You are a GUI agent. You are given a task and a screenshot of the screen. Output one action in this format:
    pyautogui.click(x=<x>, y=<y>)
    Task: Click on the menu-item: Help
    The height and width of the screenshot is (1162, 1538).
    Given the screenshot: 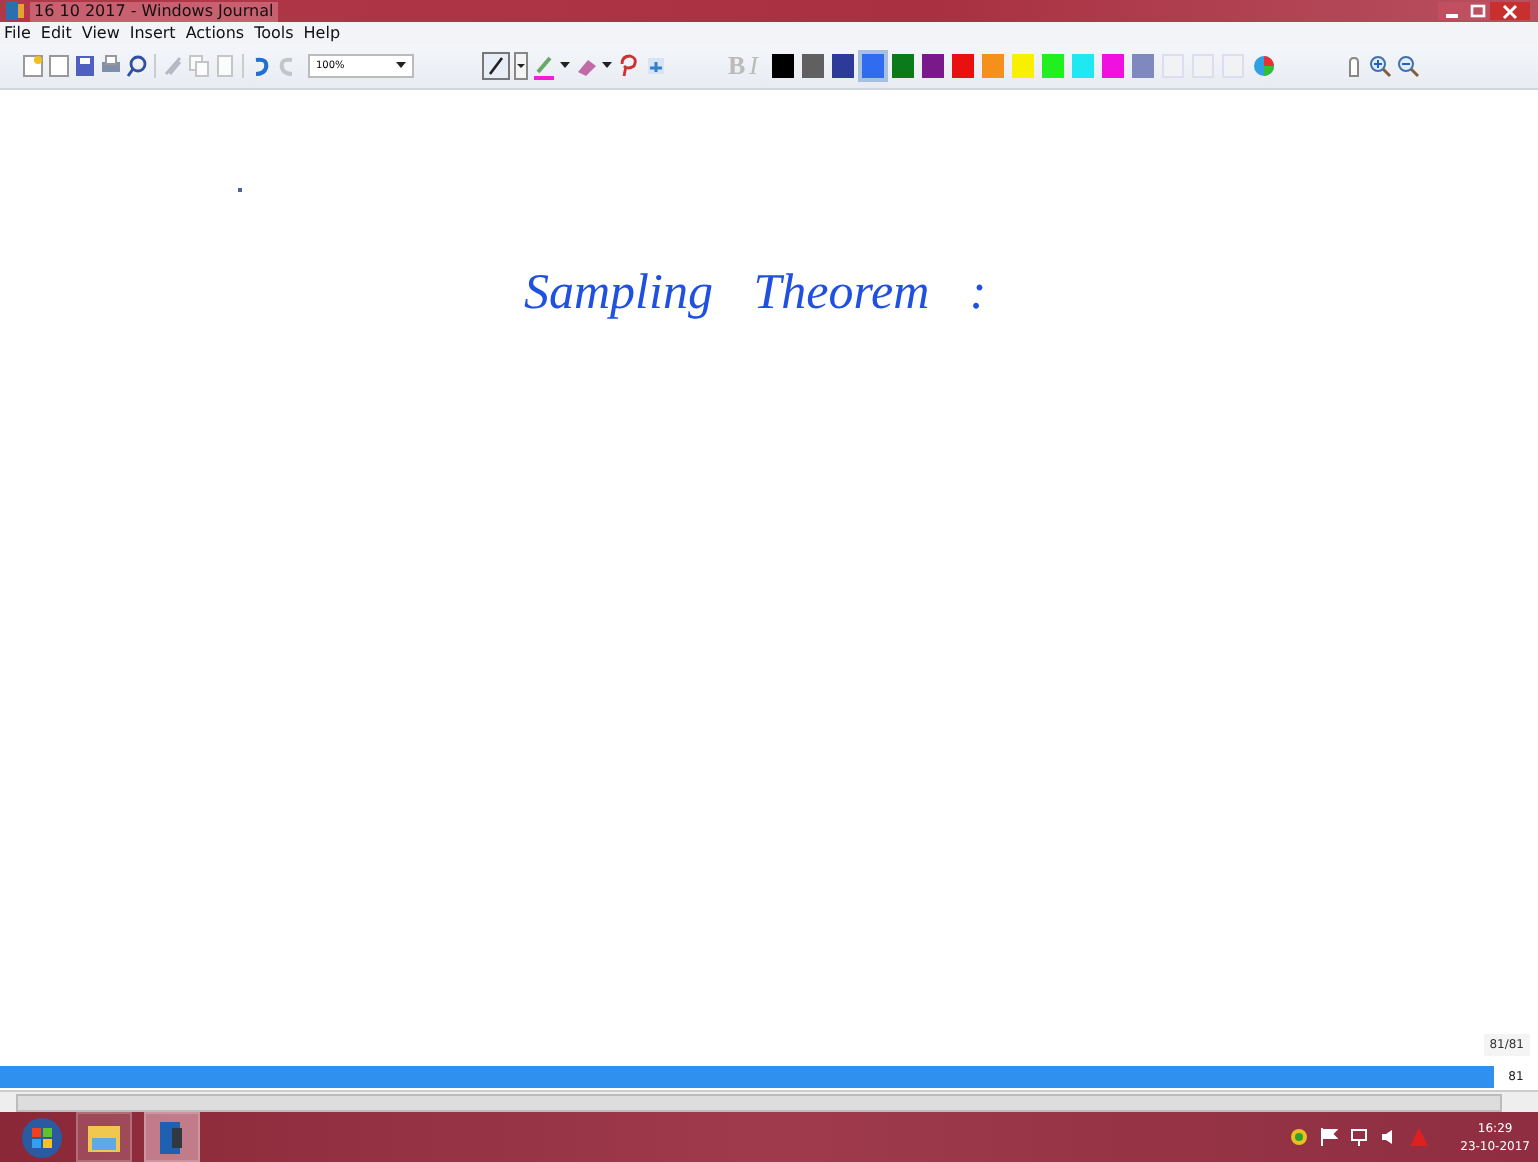 What is the action you would take?
    pyautogui.click(x=322, y=33)
    